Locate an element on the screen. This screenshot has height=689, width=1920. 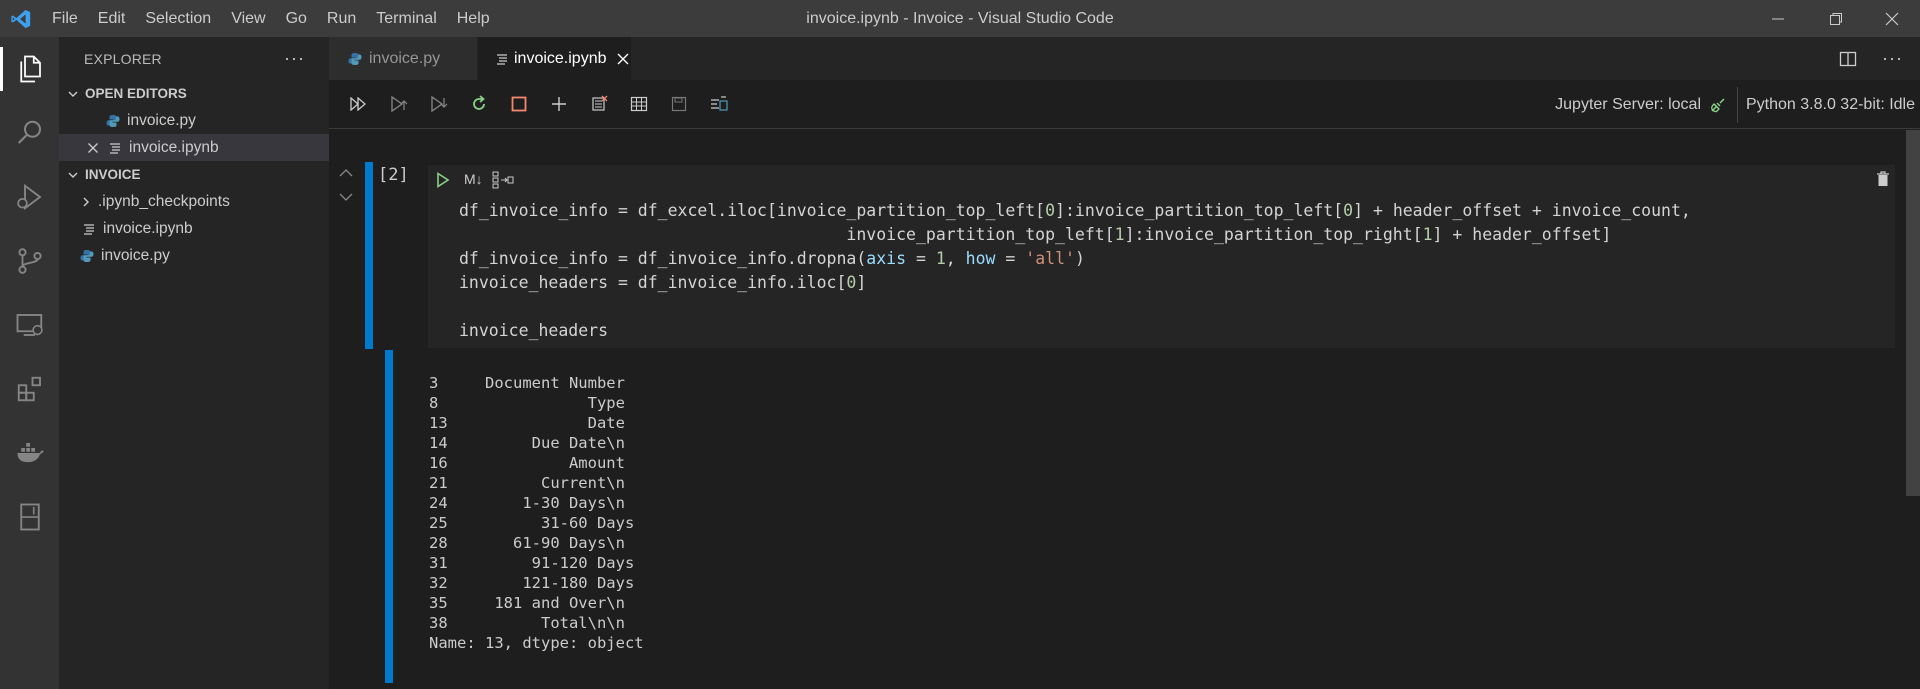
clear-outputs-icon is located at coordinates (599, 104).